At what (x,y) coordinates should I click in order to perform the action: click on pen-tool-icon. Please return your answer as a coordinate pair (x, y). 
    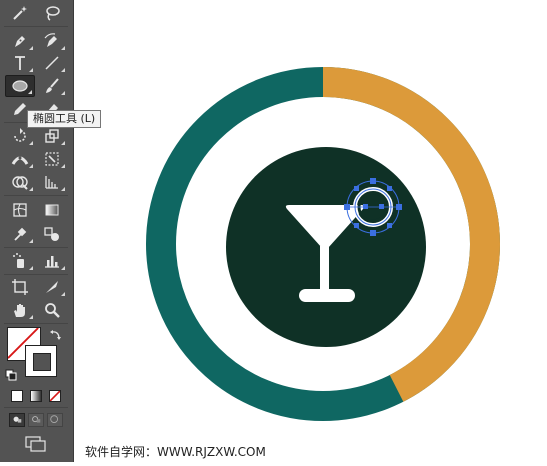
    Looking at the image, I should click on (20, 41).